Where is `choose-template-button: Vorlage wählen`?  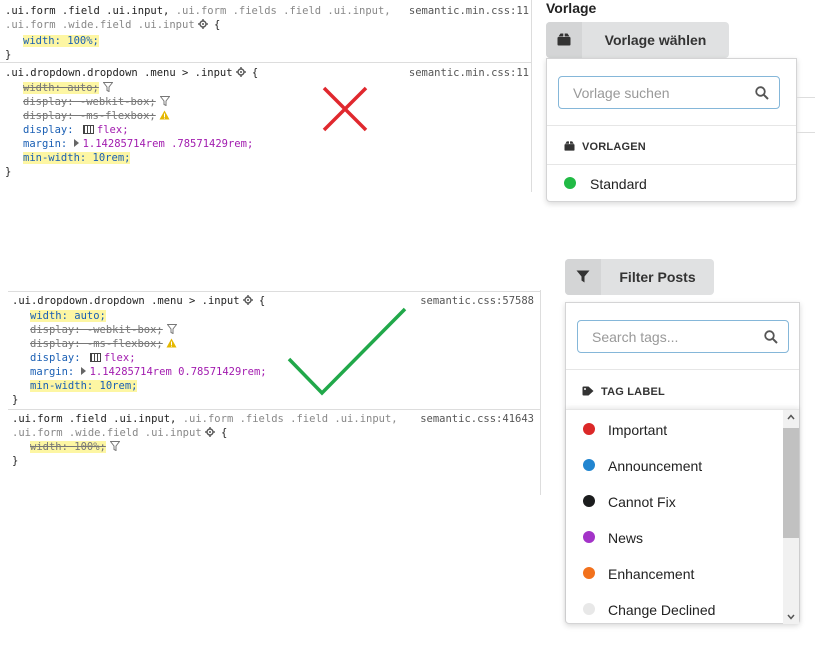
choose-template-button: Vorlage wählen is located at coordinates (637, 40).